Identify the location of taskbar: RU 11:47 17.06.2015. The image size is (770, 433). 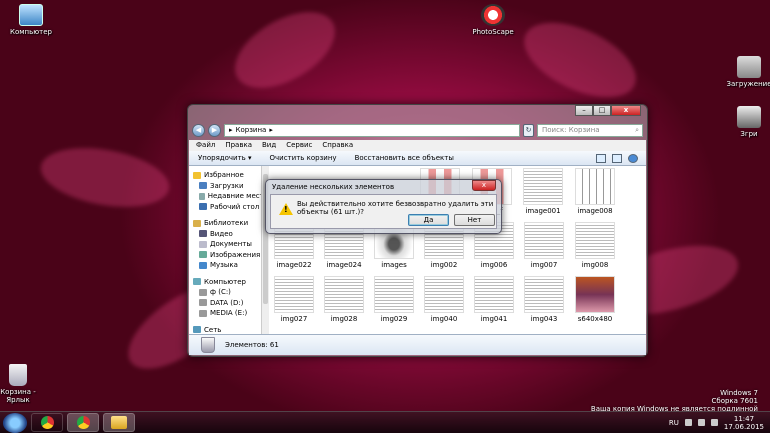
(385, 422).